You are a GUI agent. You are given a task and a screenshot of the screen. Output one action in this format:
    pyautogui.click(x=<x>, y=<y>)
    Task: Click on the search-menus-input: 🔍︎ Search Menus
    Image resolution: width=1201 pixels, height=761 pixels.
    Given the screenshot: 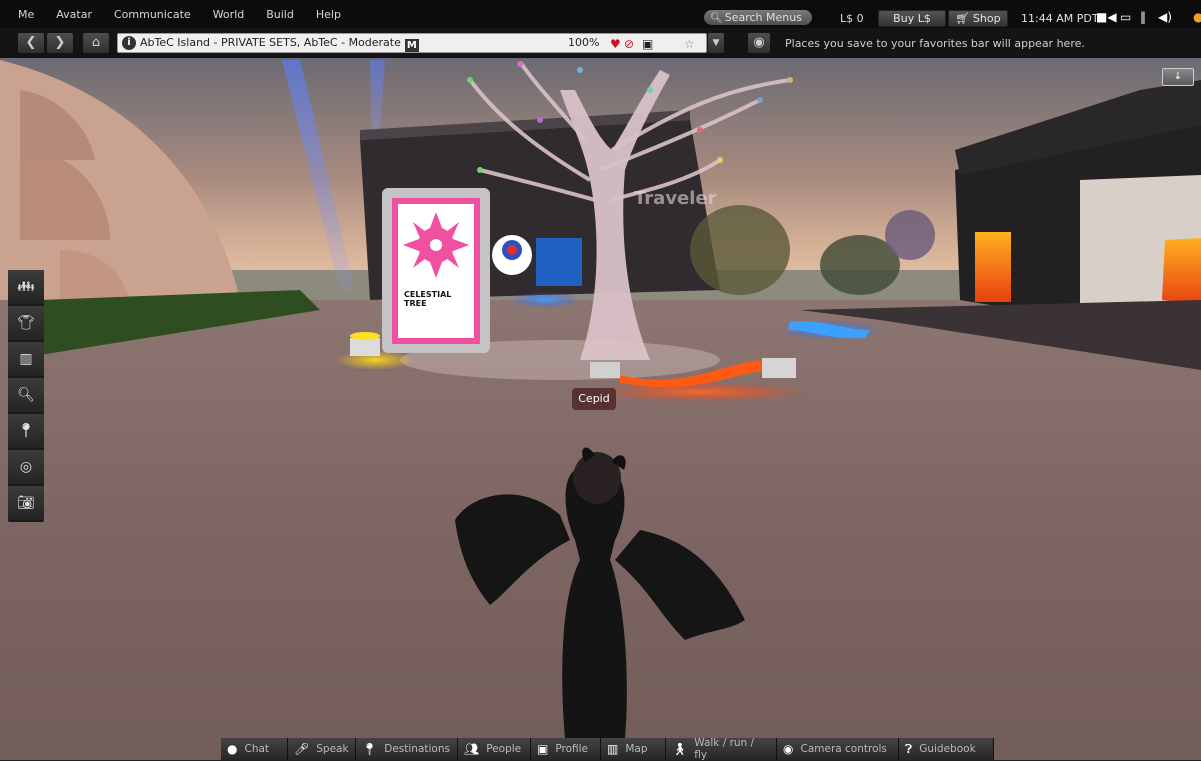 What is the action you would take?
    pyautogui.click(x=758, y=17)
    